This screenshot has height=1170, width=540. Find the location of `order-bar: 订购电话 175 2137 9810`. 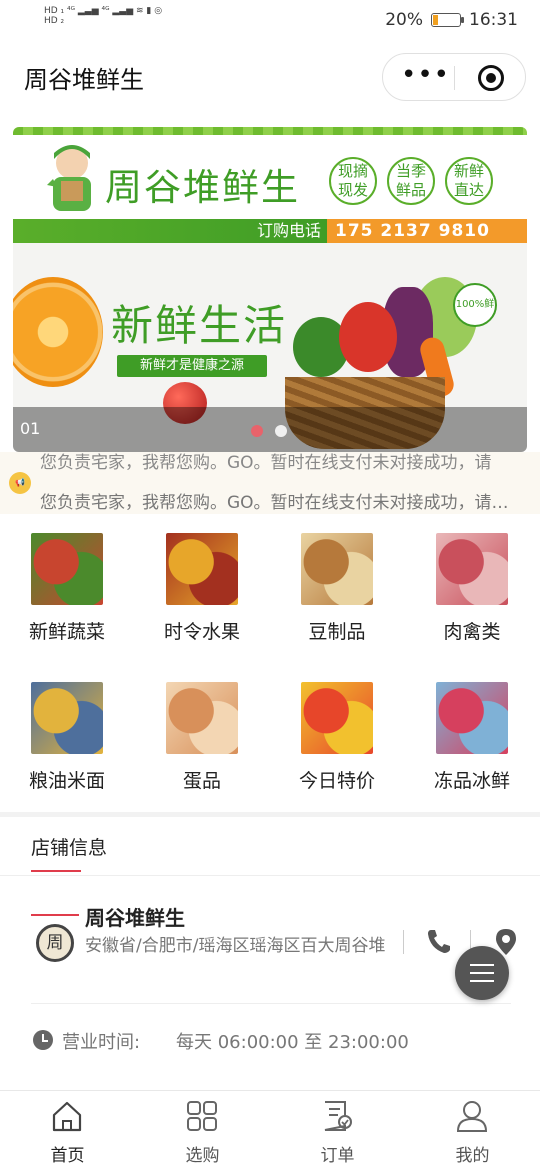

order-bar: 订购电话 175 2137 9810 is located at coordinates (270, 231).